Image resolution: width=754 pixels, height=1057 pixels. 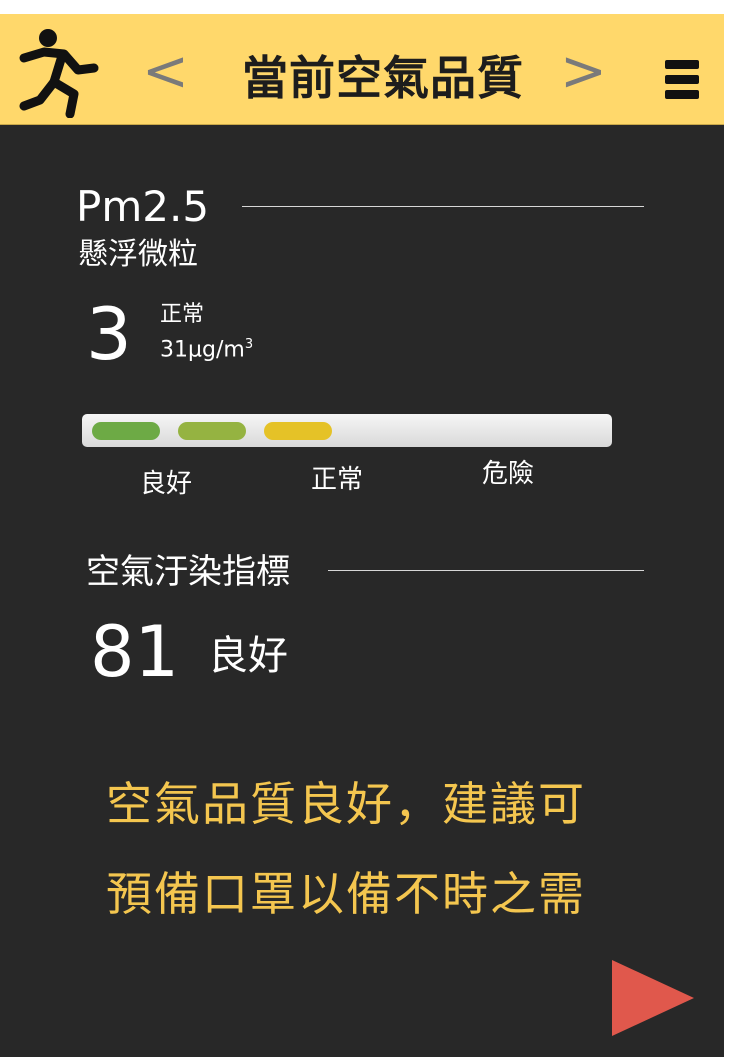 I want to click on pm25-unit-superscript: 3, so click(x=249, y=344).